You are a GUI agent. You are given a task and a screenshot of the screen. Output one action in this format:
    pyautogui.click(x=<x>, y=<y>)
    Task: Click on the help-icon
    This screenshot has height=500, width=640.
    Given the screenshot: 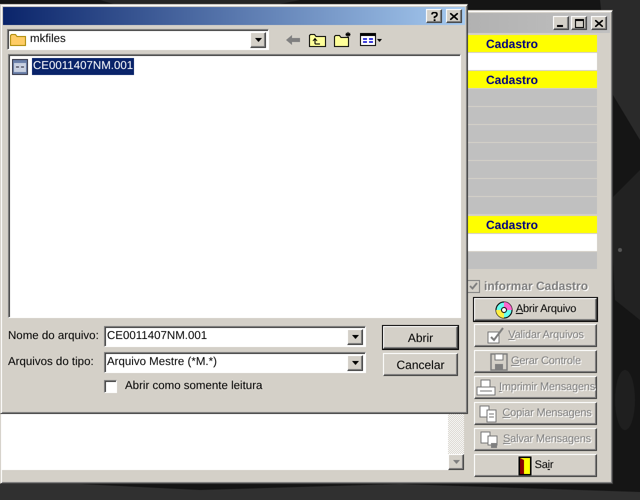 What is the action you would take?
    pyautogui.click(x=434, y=16)
    